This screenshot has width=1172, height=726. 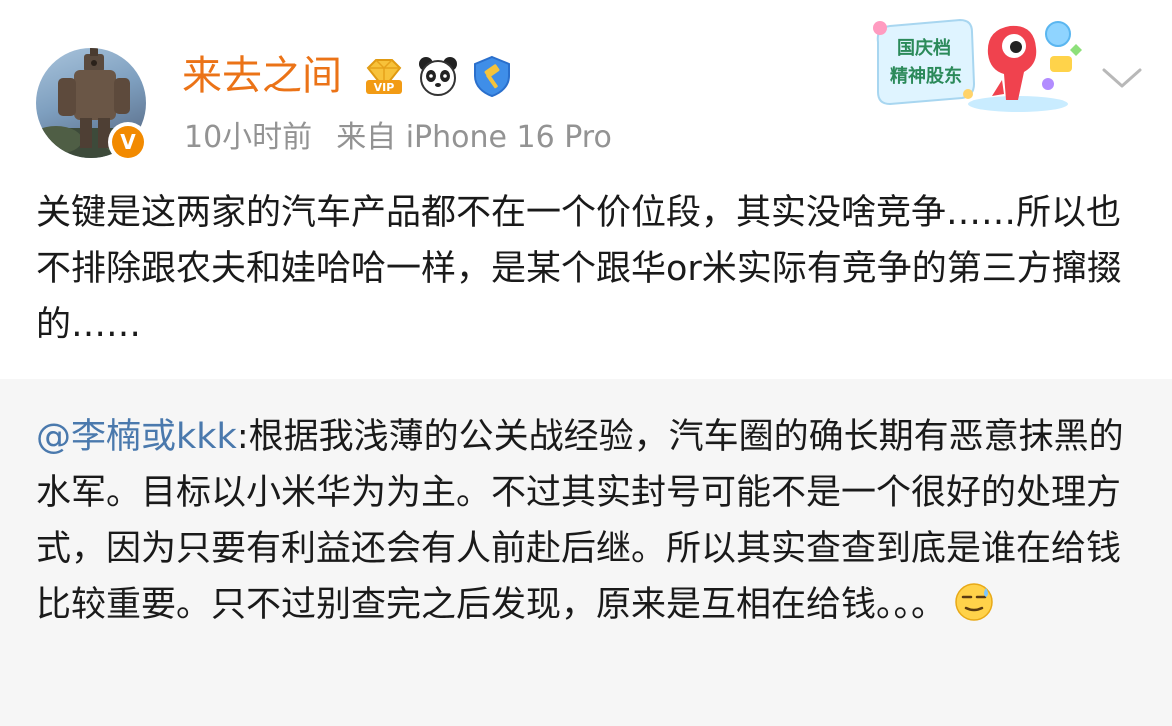 I want to click on verified-badge: V, so click(x=128, y=142).